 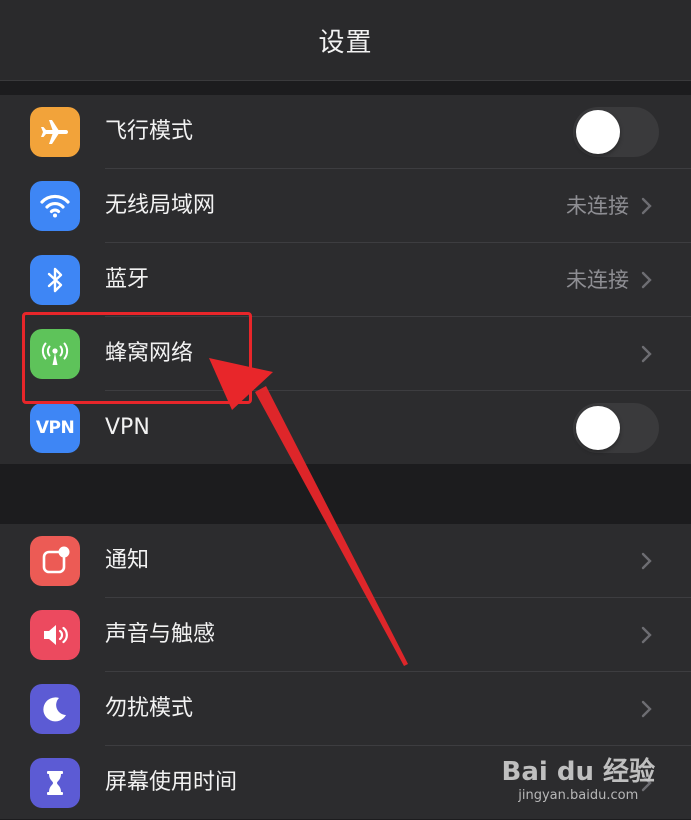 I want to click on row-label: 屏幕使用时间, so click(x=171, y=782).